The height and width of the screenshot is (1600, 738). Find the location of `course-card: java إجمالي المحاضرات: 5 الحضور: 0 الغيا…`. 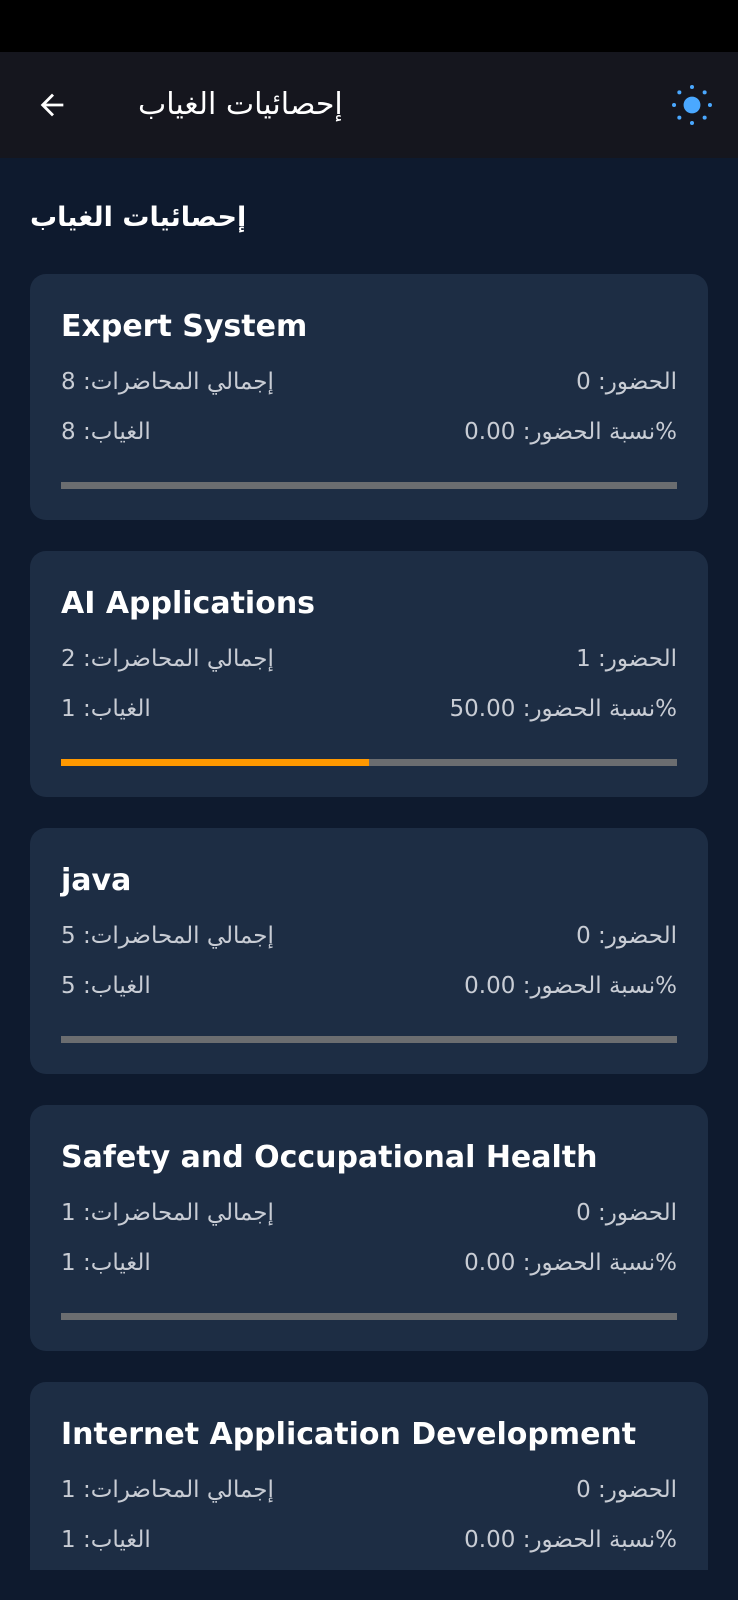

course-card: java إجمالي المحاضرات: 5 الحضور: 0 الغيا… is located at coordinates (369, 951).